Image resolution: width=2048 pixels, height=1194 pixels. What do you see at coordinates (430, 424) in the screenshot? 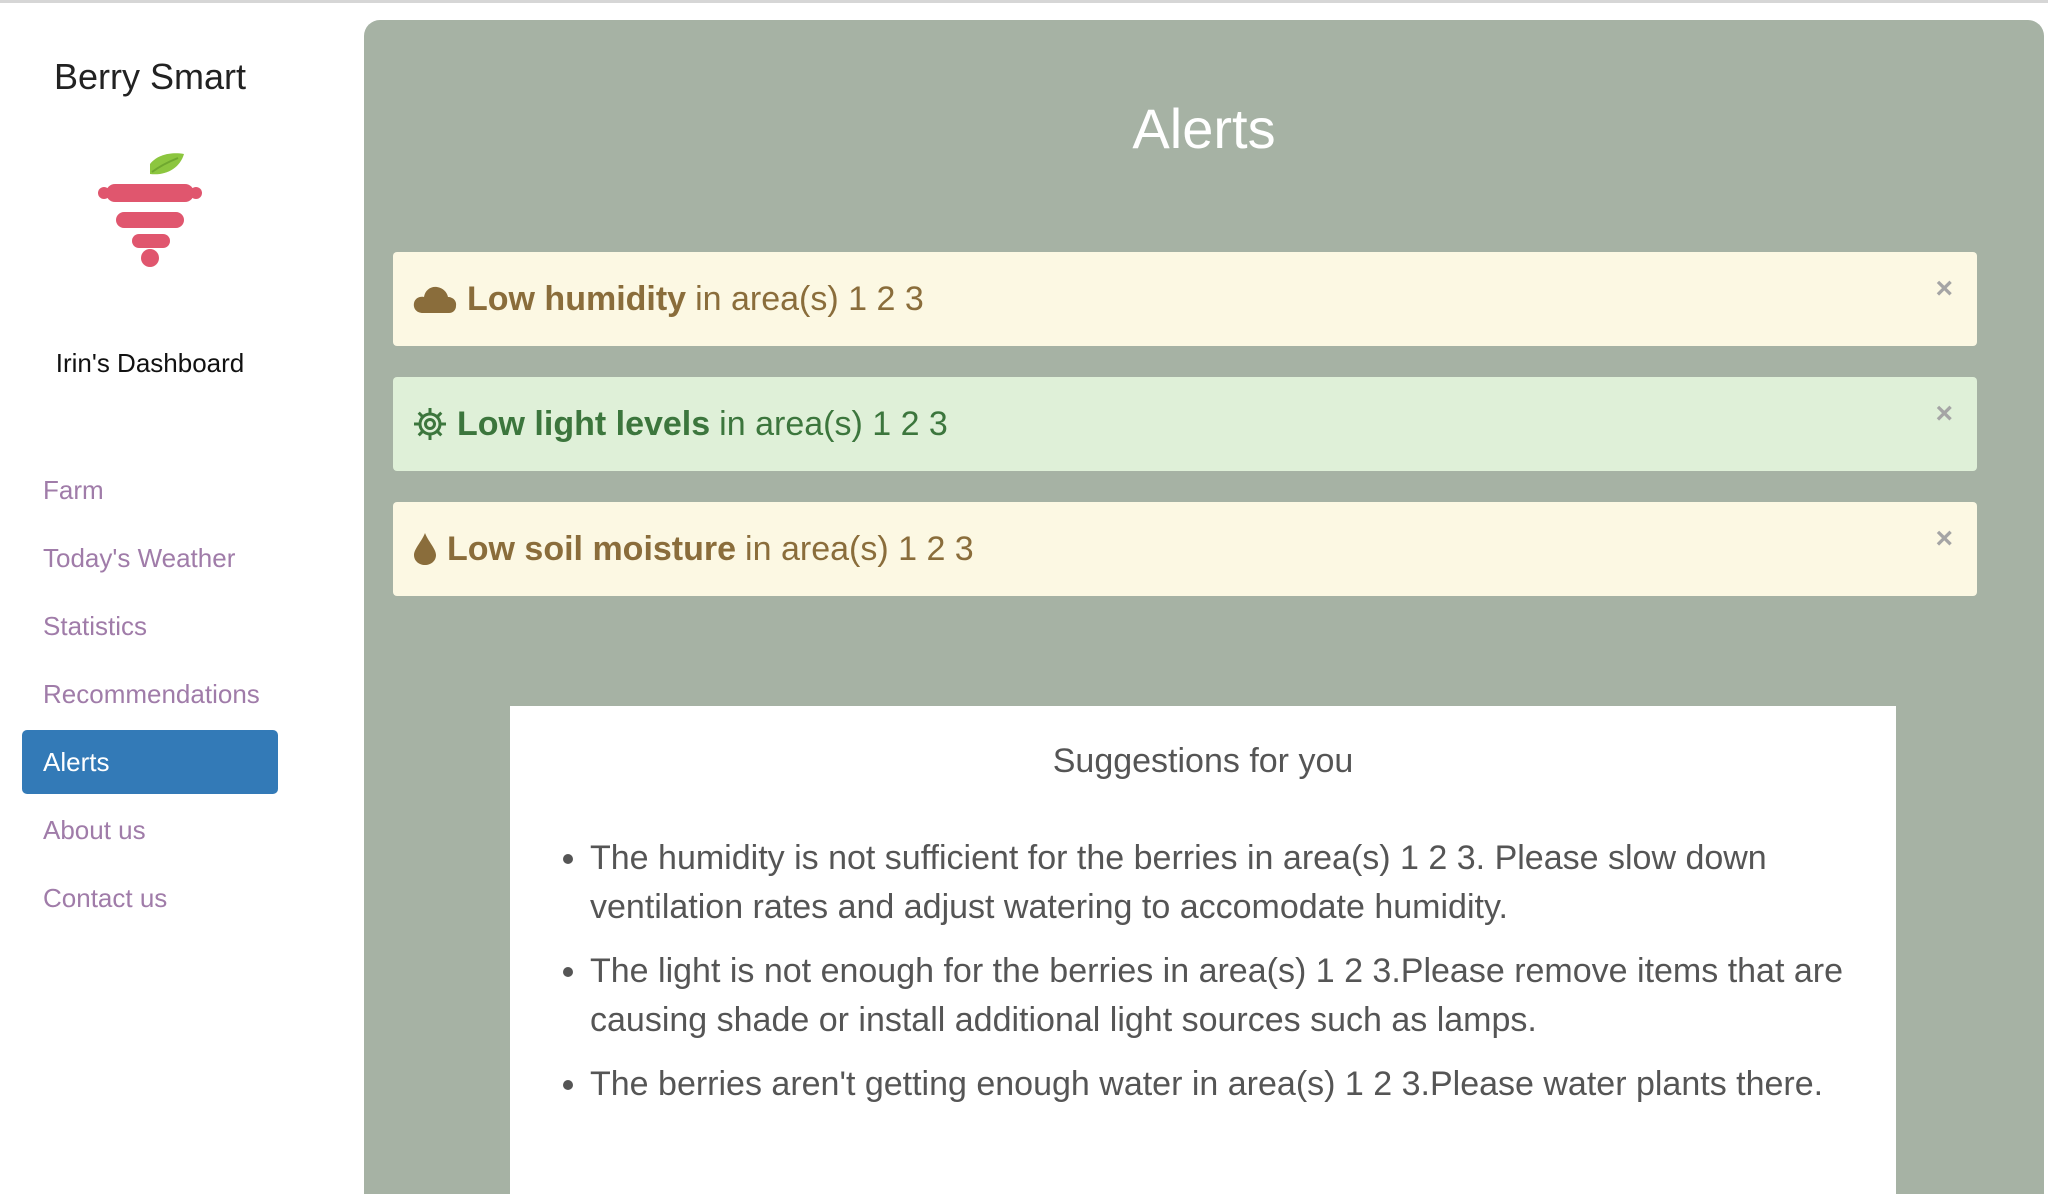
I see `gear-icon` at bounding box center [430, 424].